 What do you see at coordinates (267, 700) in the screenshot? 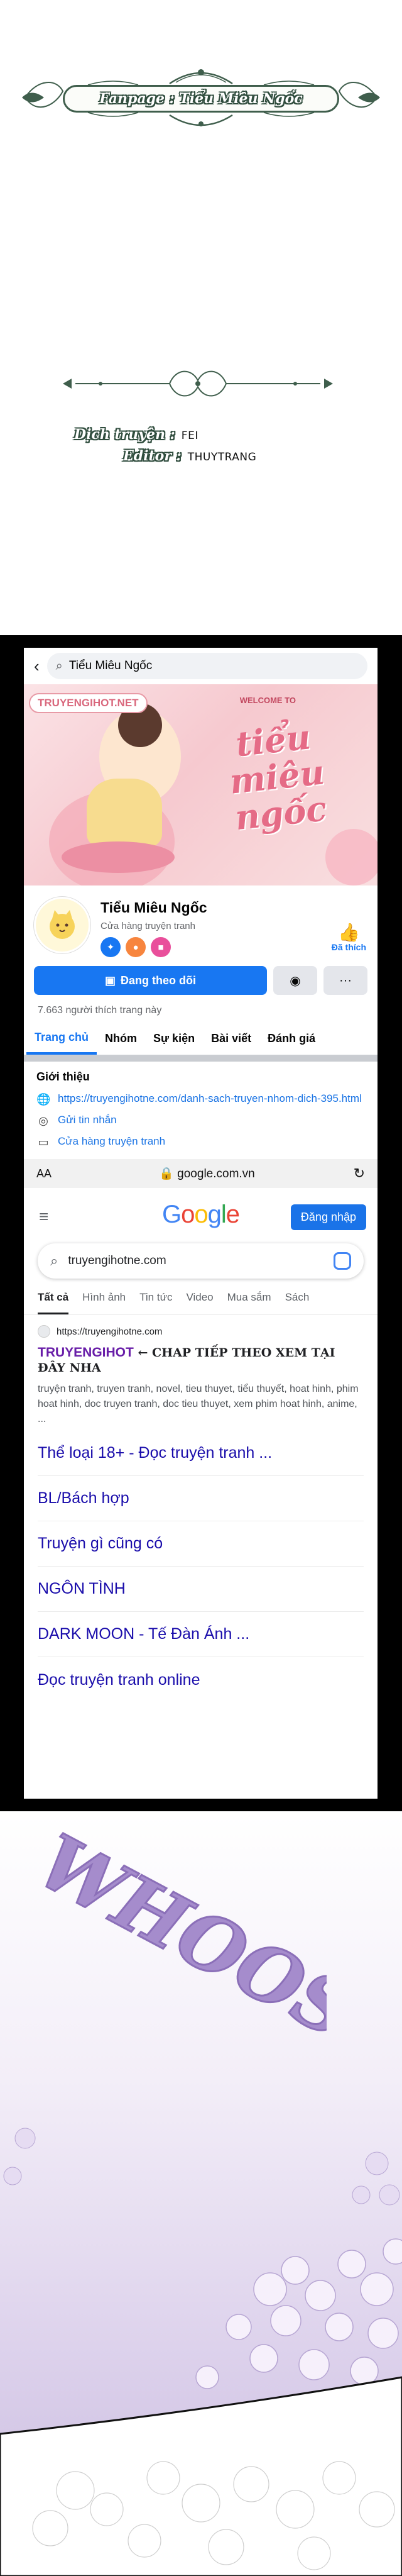
I see `cover-welcome: WELCOME TO` at bounding box center [267, 700].